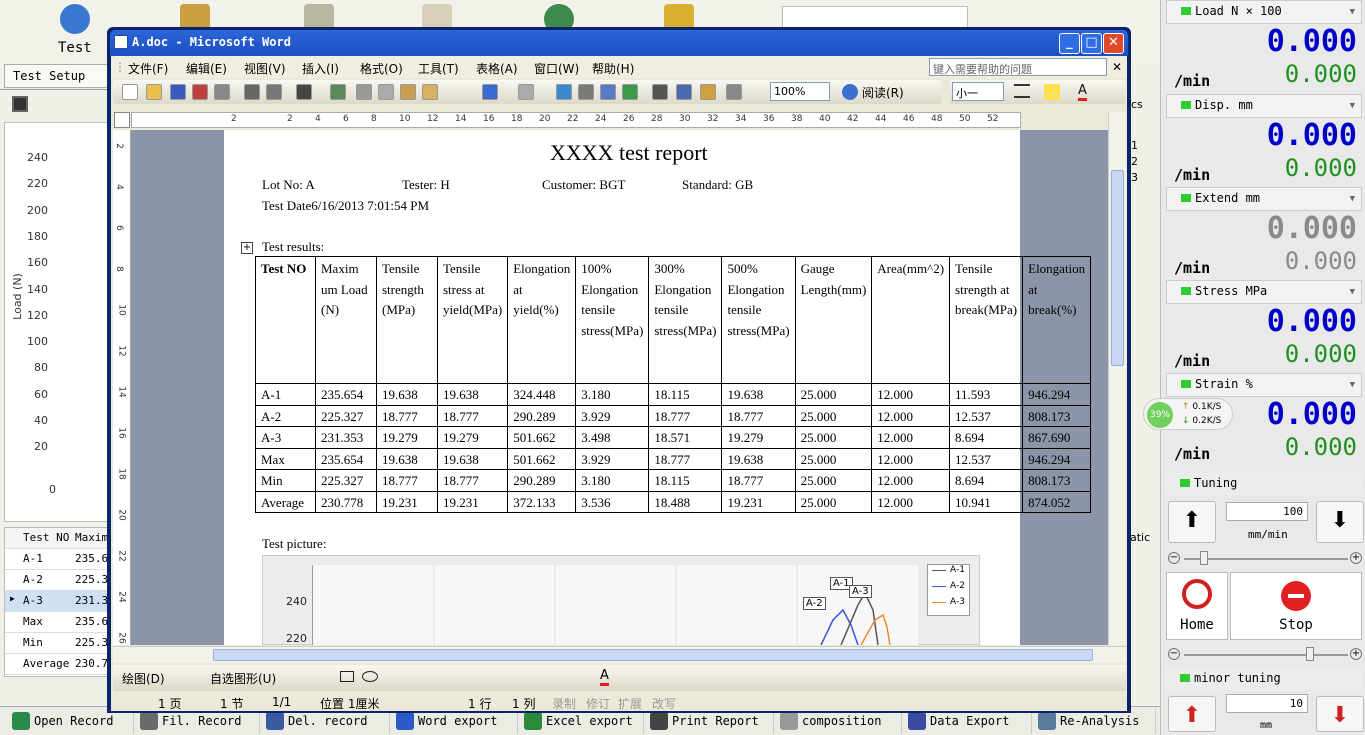 The image size is (1365, 735). Describe the element at coordinates (660, 92) in the screenshot. I see `columns-icon` at that location.